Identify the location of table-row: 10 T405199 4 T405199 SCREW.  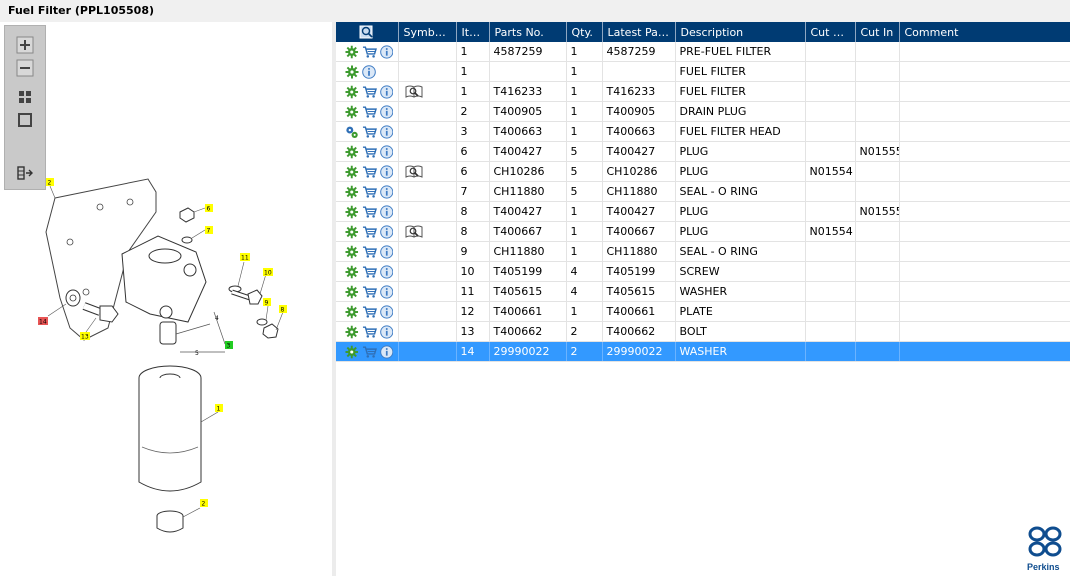
(703, 271).